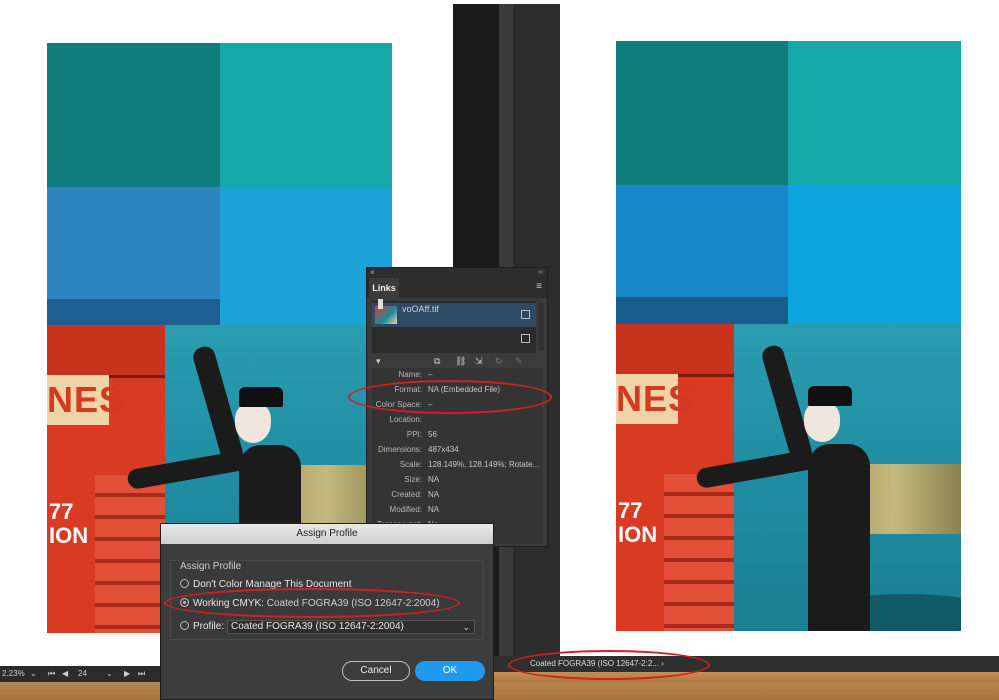  Describe the element at coordinates (33, 674) in the screenshot. I see `zoom-dropdown-icon: ⌄` at that location.